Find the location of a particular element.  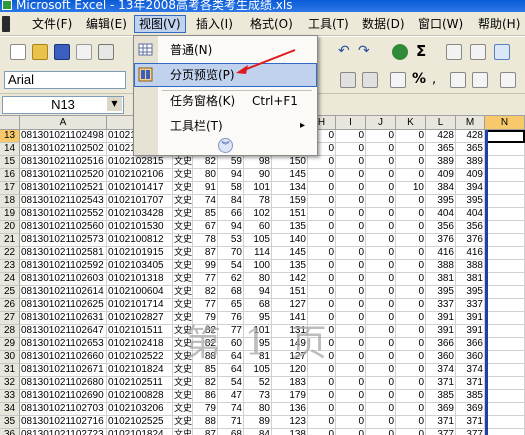

cell-b: 0102101530 is located at coordinates (140, 227).